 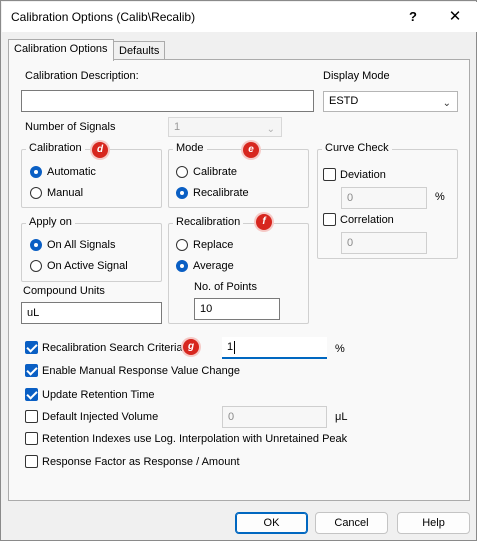 What do you see at coordinates (141, 462) in the screenshot?
I see `response-factor-label: Response Factor as Response / Amount` at bounding box center [141, 462].